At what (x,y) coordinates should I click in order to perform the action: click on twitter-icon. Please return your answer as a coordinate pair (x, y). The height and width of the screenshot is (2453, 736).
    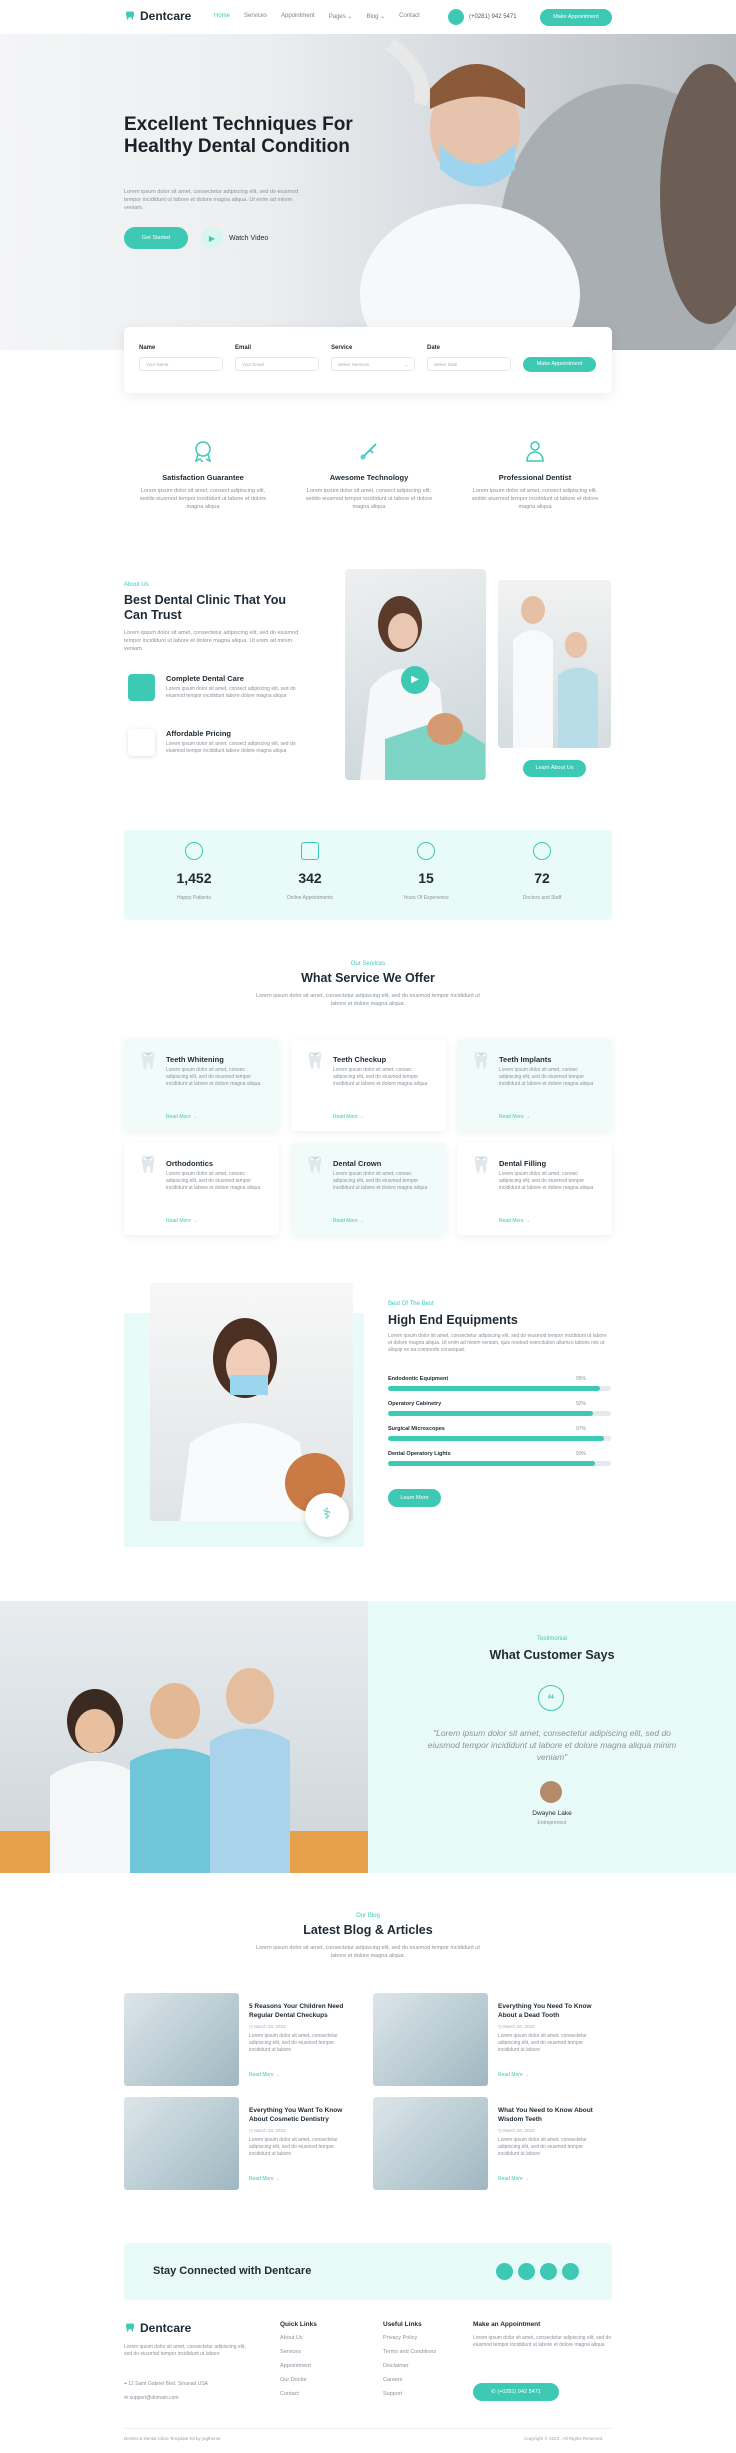
    Looking at the image, I should click on (526, 2271).